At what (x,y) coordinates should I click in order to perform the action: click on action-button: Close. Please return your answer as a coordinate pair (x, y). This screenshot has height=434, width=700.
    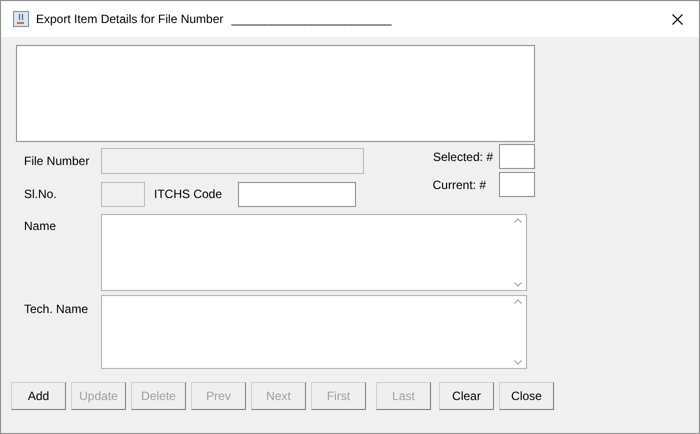
    Looking at the image, I should click on (526, 396).